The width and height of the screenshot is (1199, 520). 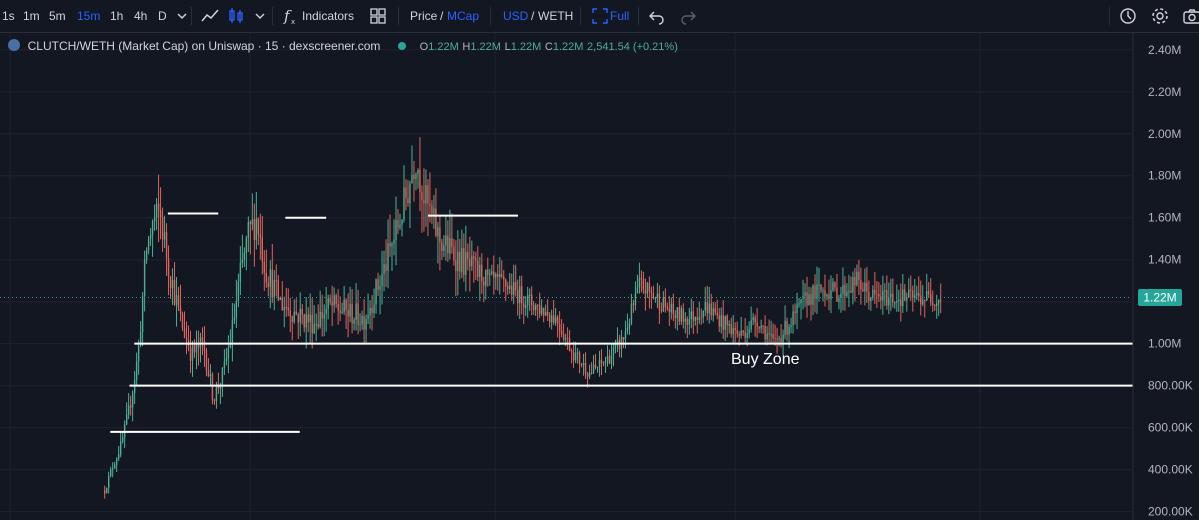 I want to click on camera-icon, so click(x=1190, y=16).